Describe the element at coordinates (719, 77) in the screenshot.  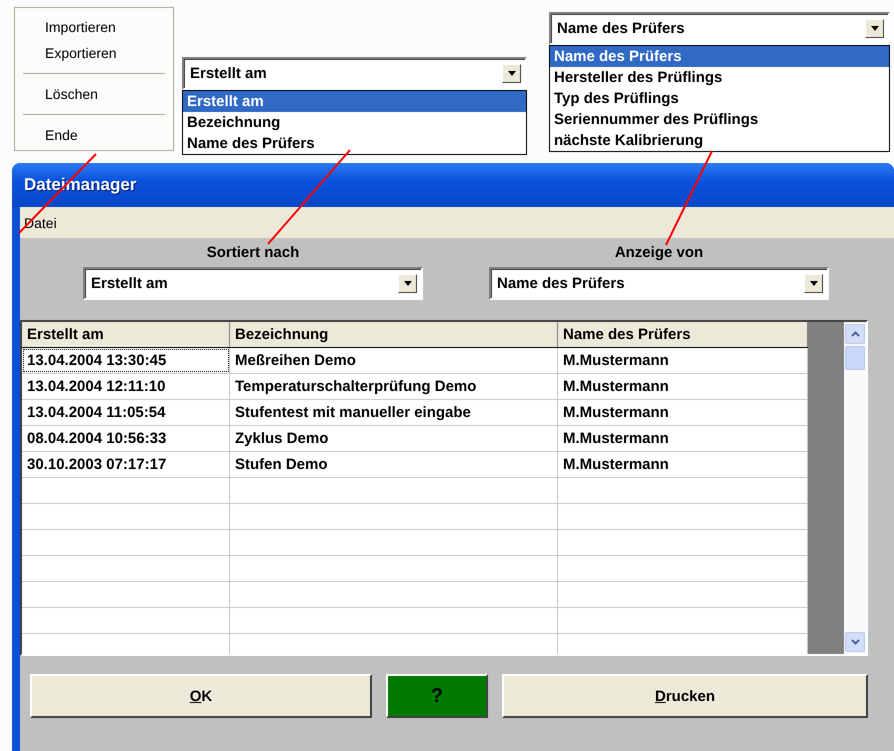
I see `dropdown-option: Hersteller des Prüflings` at that location.